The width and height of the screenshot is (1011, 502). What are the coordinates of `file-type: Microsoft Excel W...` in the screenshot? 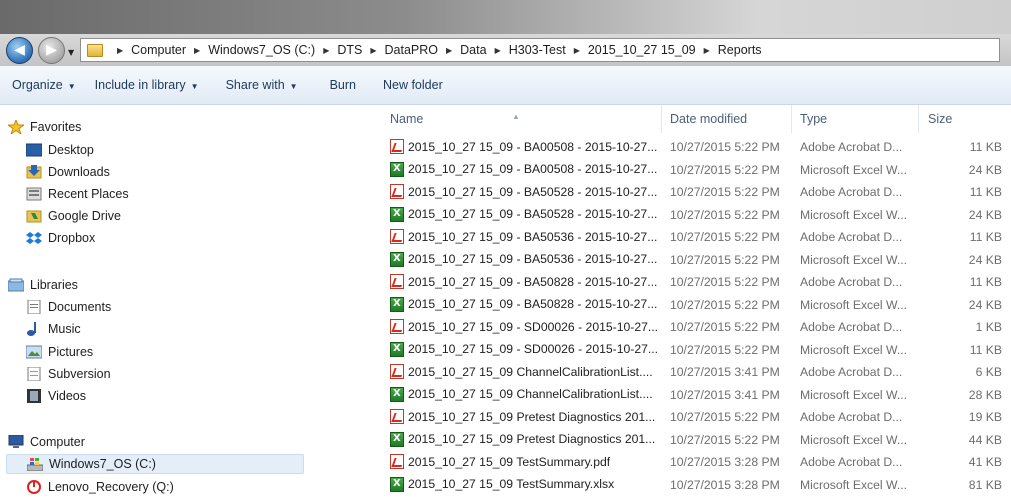 It's located at (853, 349).